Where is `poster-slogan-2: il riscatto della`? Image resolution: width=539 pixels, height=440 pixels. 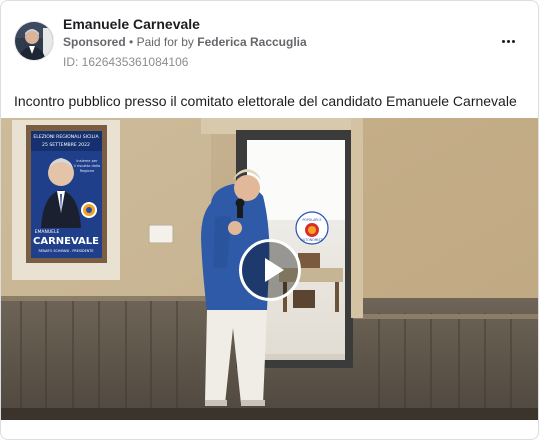
poster-slogan-2: il riscatto della is located at coordinates (87, 166).